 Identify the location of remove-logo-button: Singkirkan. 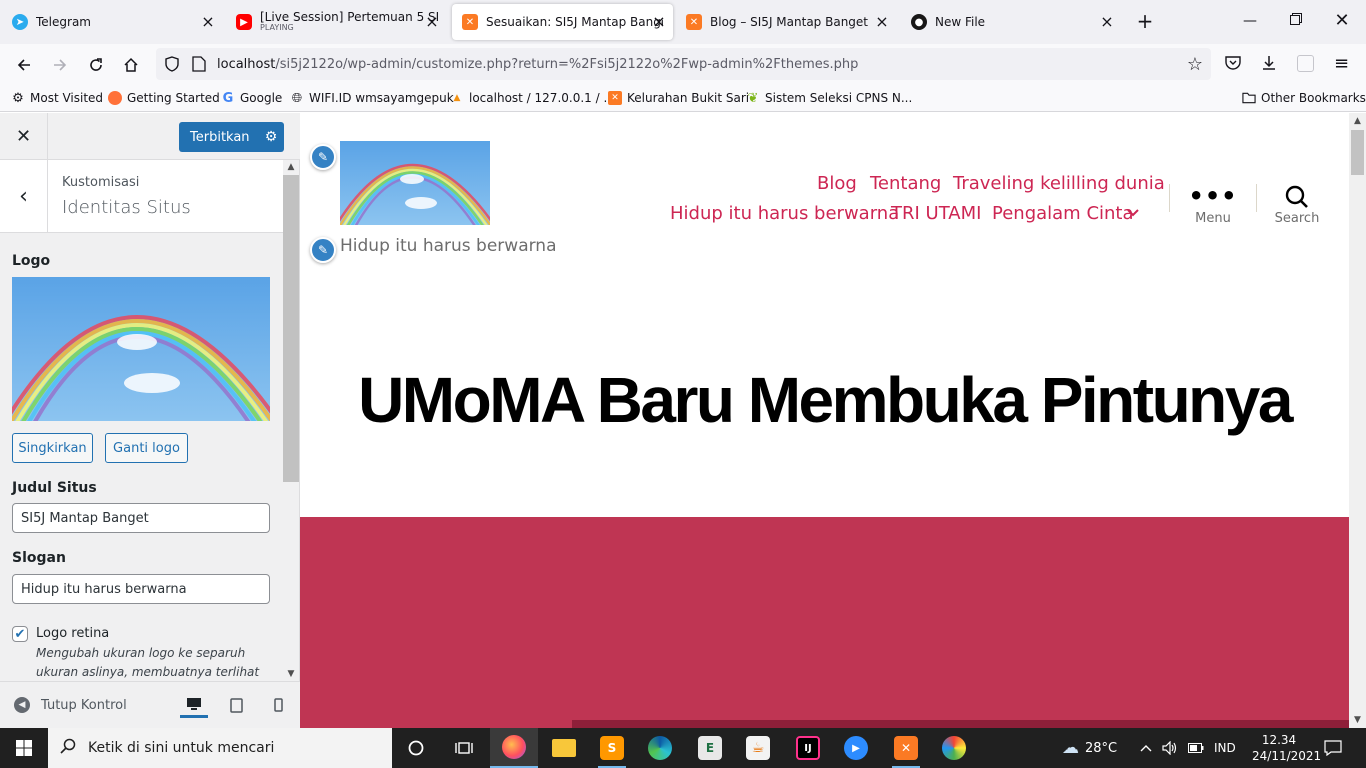
(52, 448).